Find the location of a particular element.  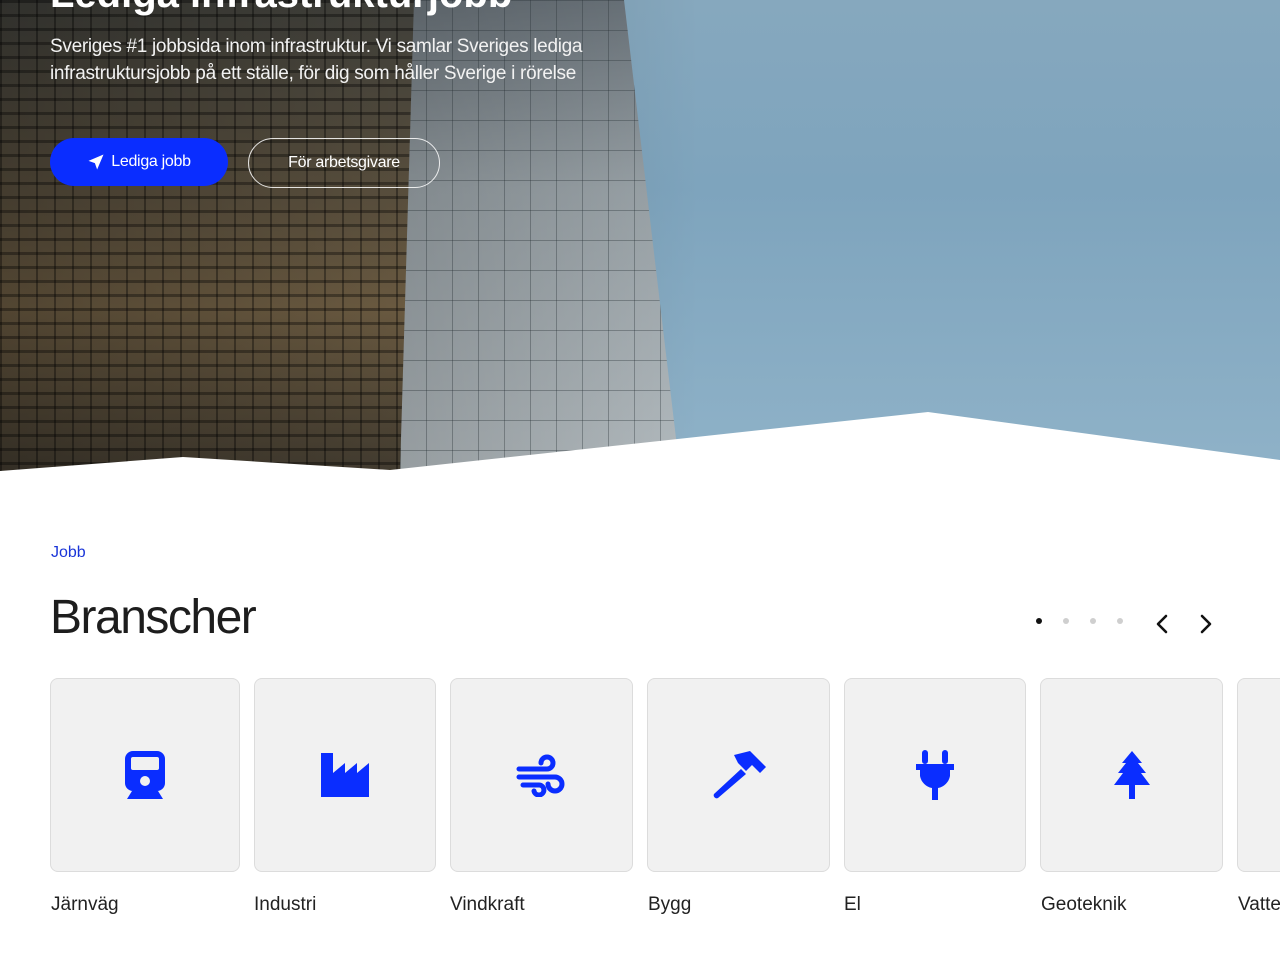

train-icon is located at coordinates (145, 775).